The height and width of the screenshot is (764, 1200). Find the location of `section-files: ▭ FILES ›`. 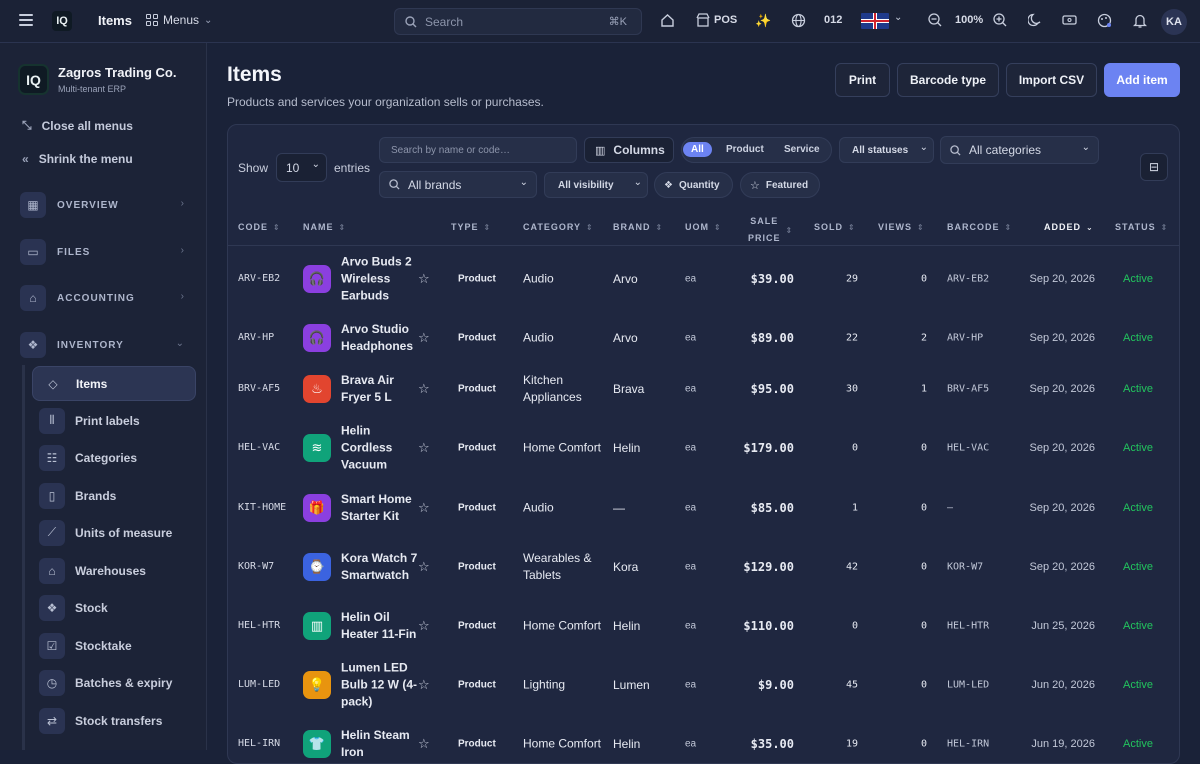

section-files: ▭ FILES › is located at coordinates (105, 252).